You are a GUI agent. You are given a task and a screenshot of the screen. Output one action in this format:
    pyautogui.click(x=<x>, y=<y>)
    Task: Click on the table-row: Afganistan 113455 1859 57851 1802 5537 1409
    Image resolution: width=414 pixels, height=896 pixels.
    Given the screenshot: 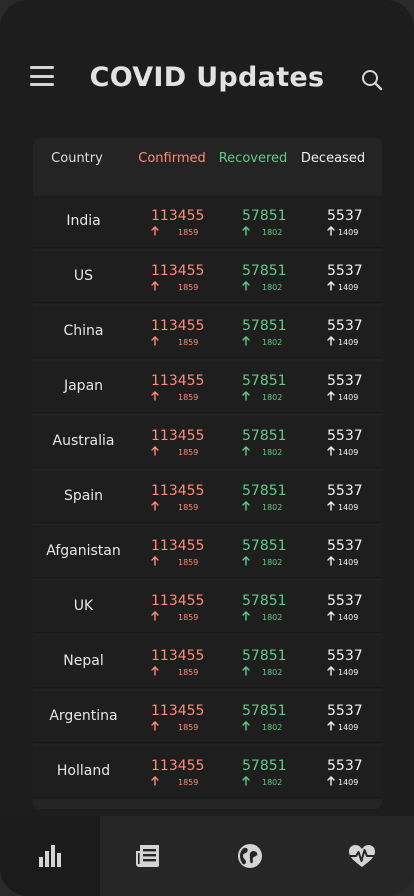 What is the action you would take?
    pyautogui.click(x=207, y=551)
    